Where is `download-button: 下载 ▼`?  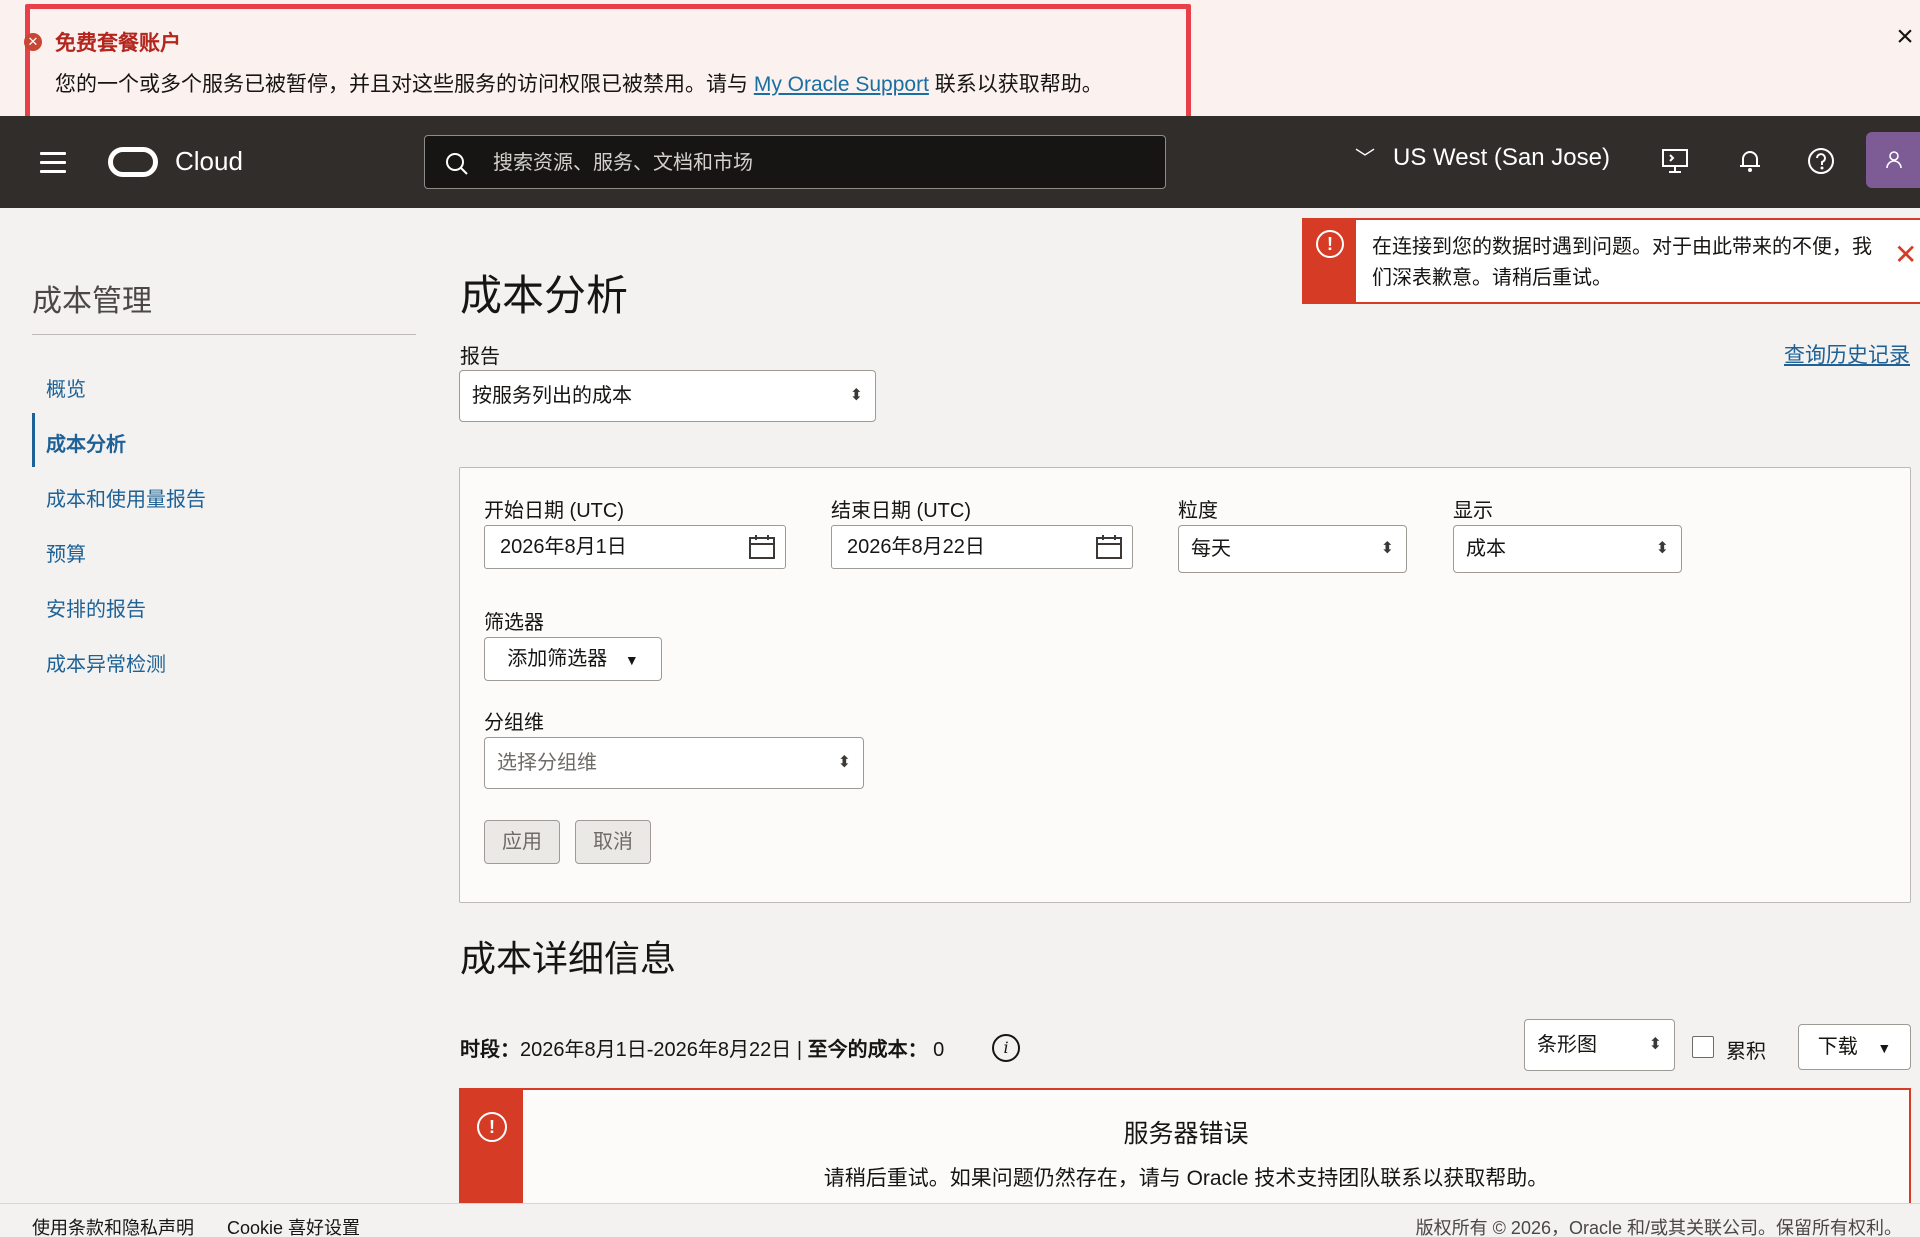
download-button: 下载 ▼ is located at coordinates (1854, 1047).